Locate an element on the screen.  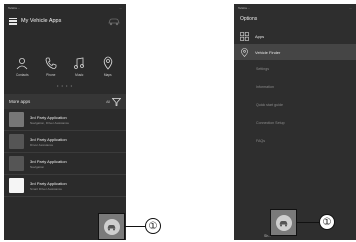
list-item: 3rd Party Application Driver Assistance is located at coordinates (65, 142).